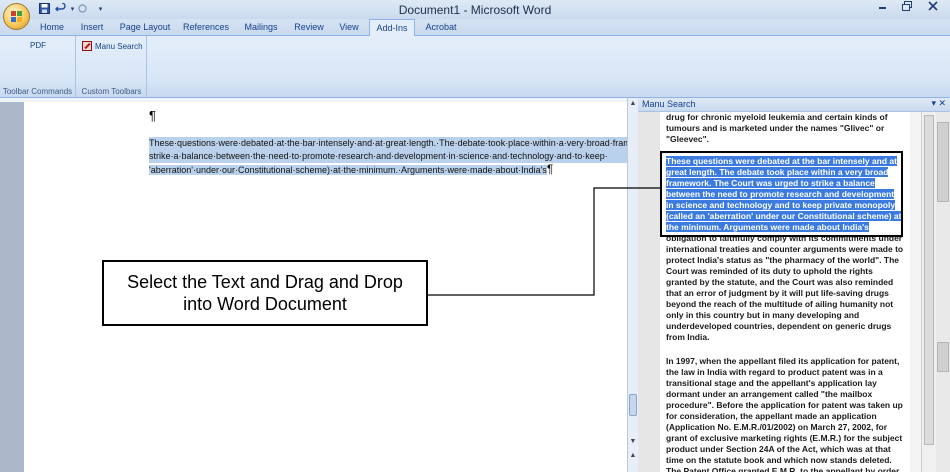  Describe the element at coordinates (100, 9) in the screenshot. I see `customize-qat-icon: ▾` at that location.